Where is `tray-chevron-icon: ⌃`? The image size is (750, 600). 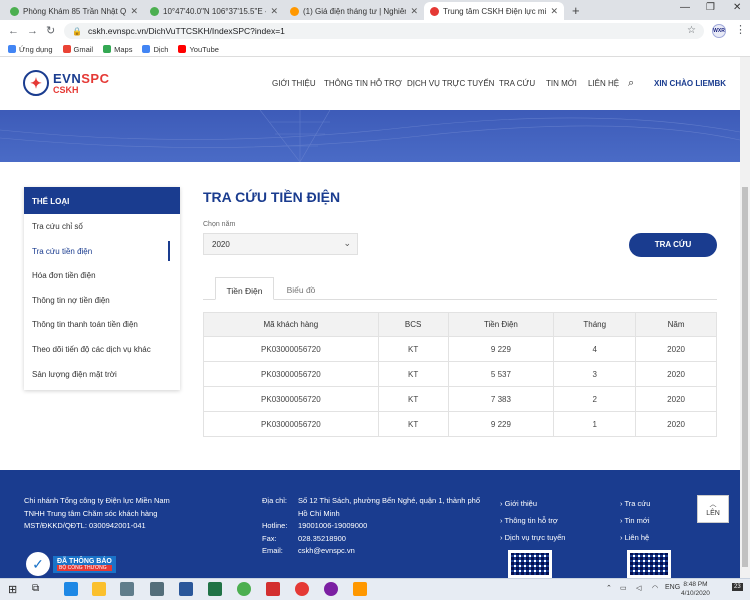 tray-chevron-icon: ⌃ is located at coordinates (609, 588).